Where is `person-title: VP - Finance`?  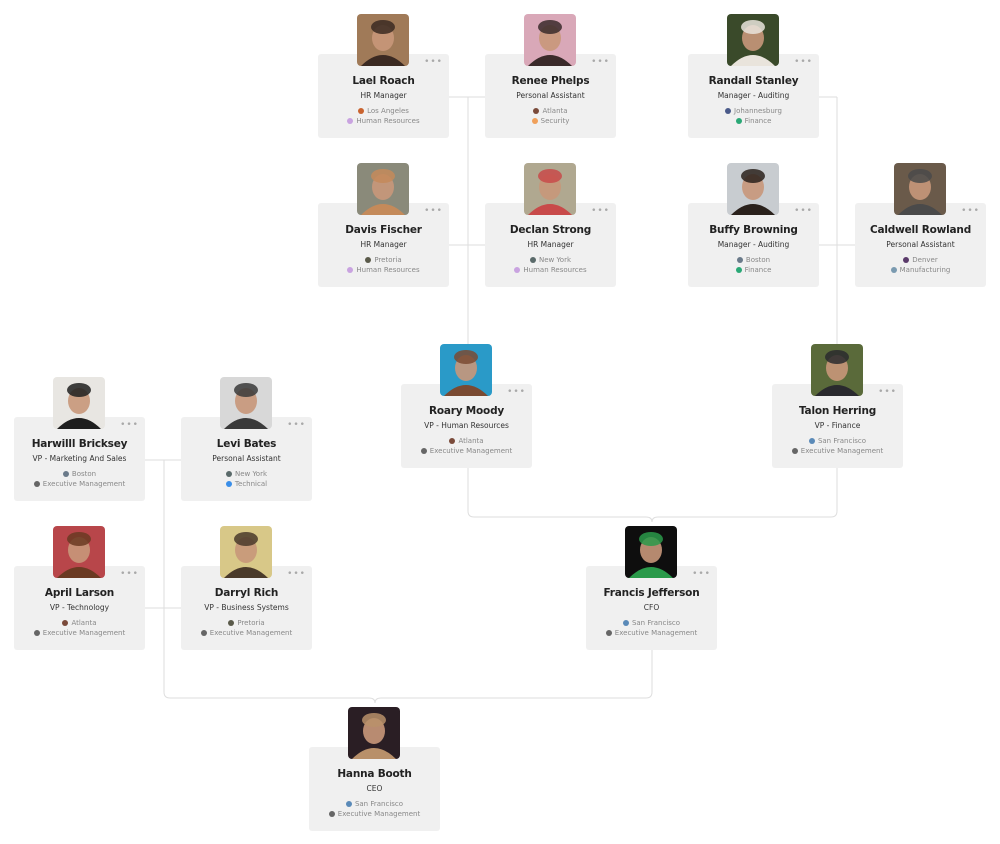 person-title: VP - Finance is located at coordinates (837, 425).